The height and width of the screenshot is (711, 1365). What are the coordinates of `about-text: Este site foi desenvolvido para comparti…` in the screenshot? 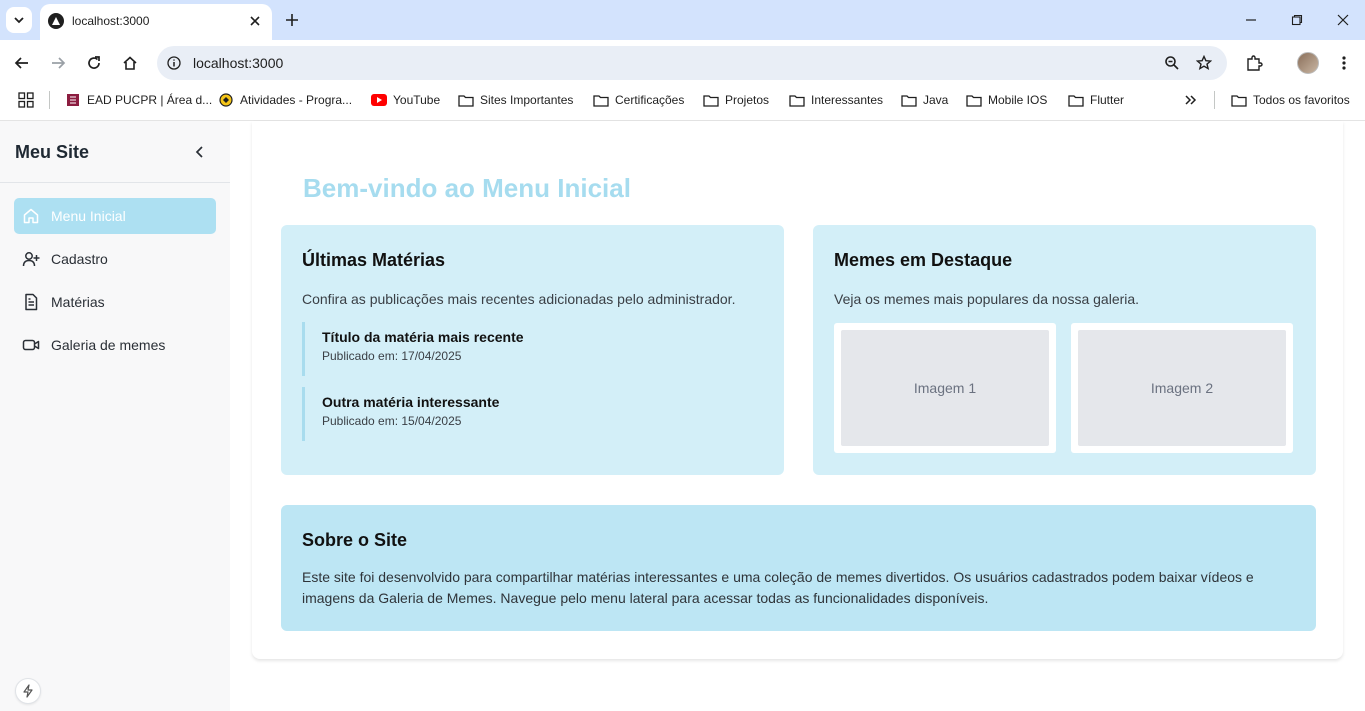 It's located at (778, 587).